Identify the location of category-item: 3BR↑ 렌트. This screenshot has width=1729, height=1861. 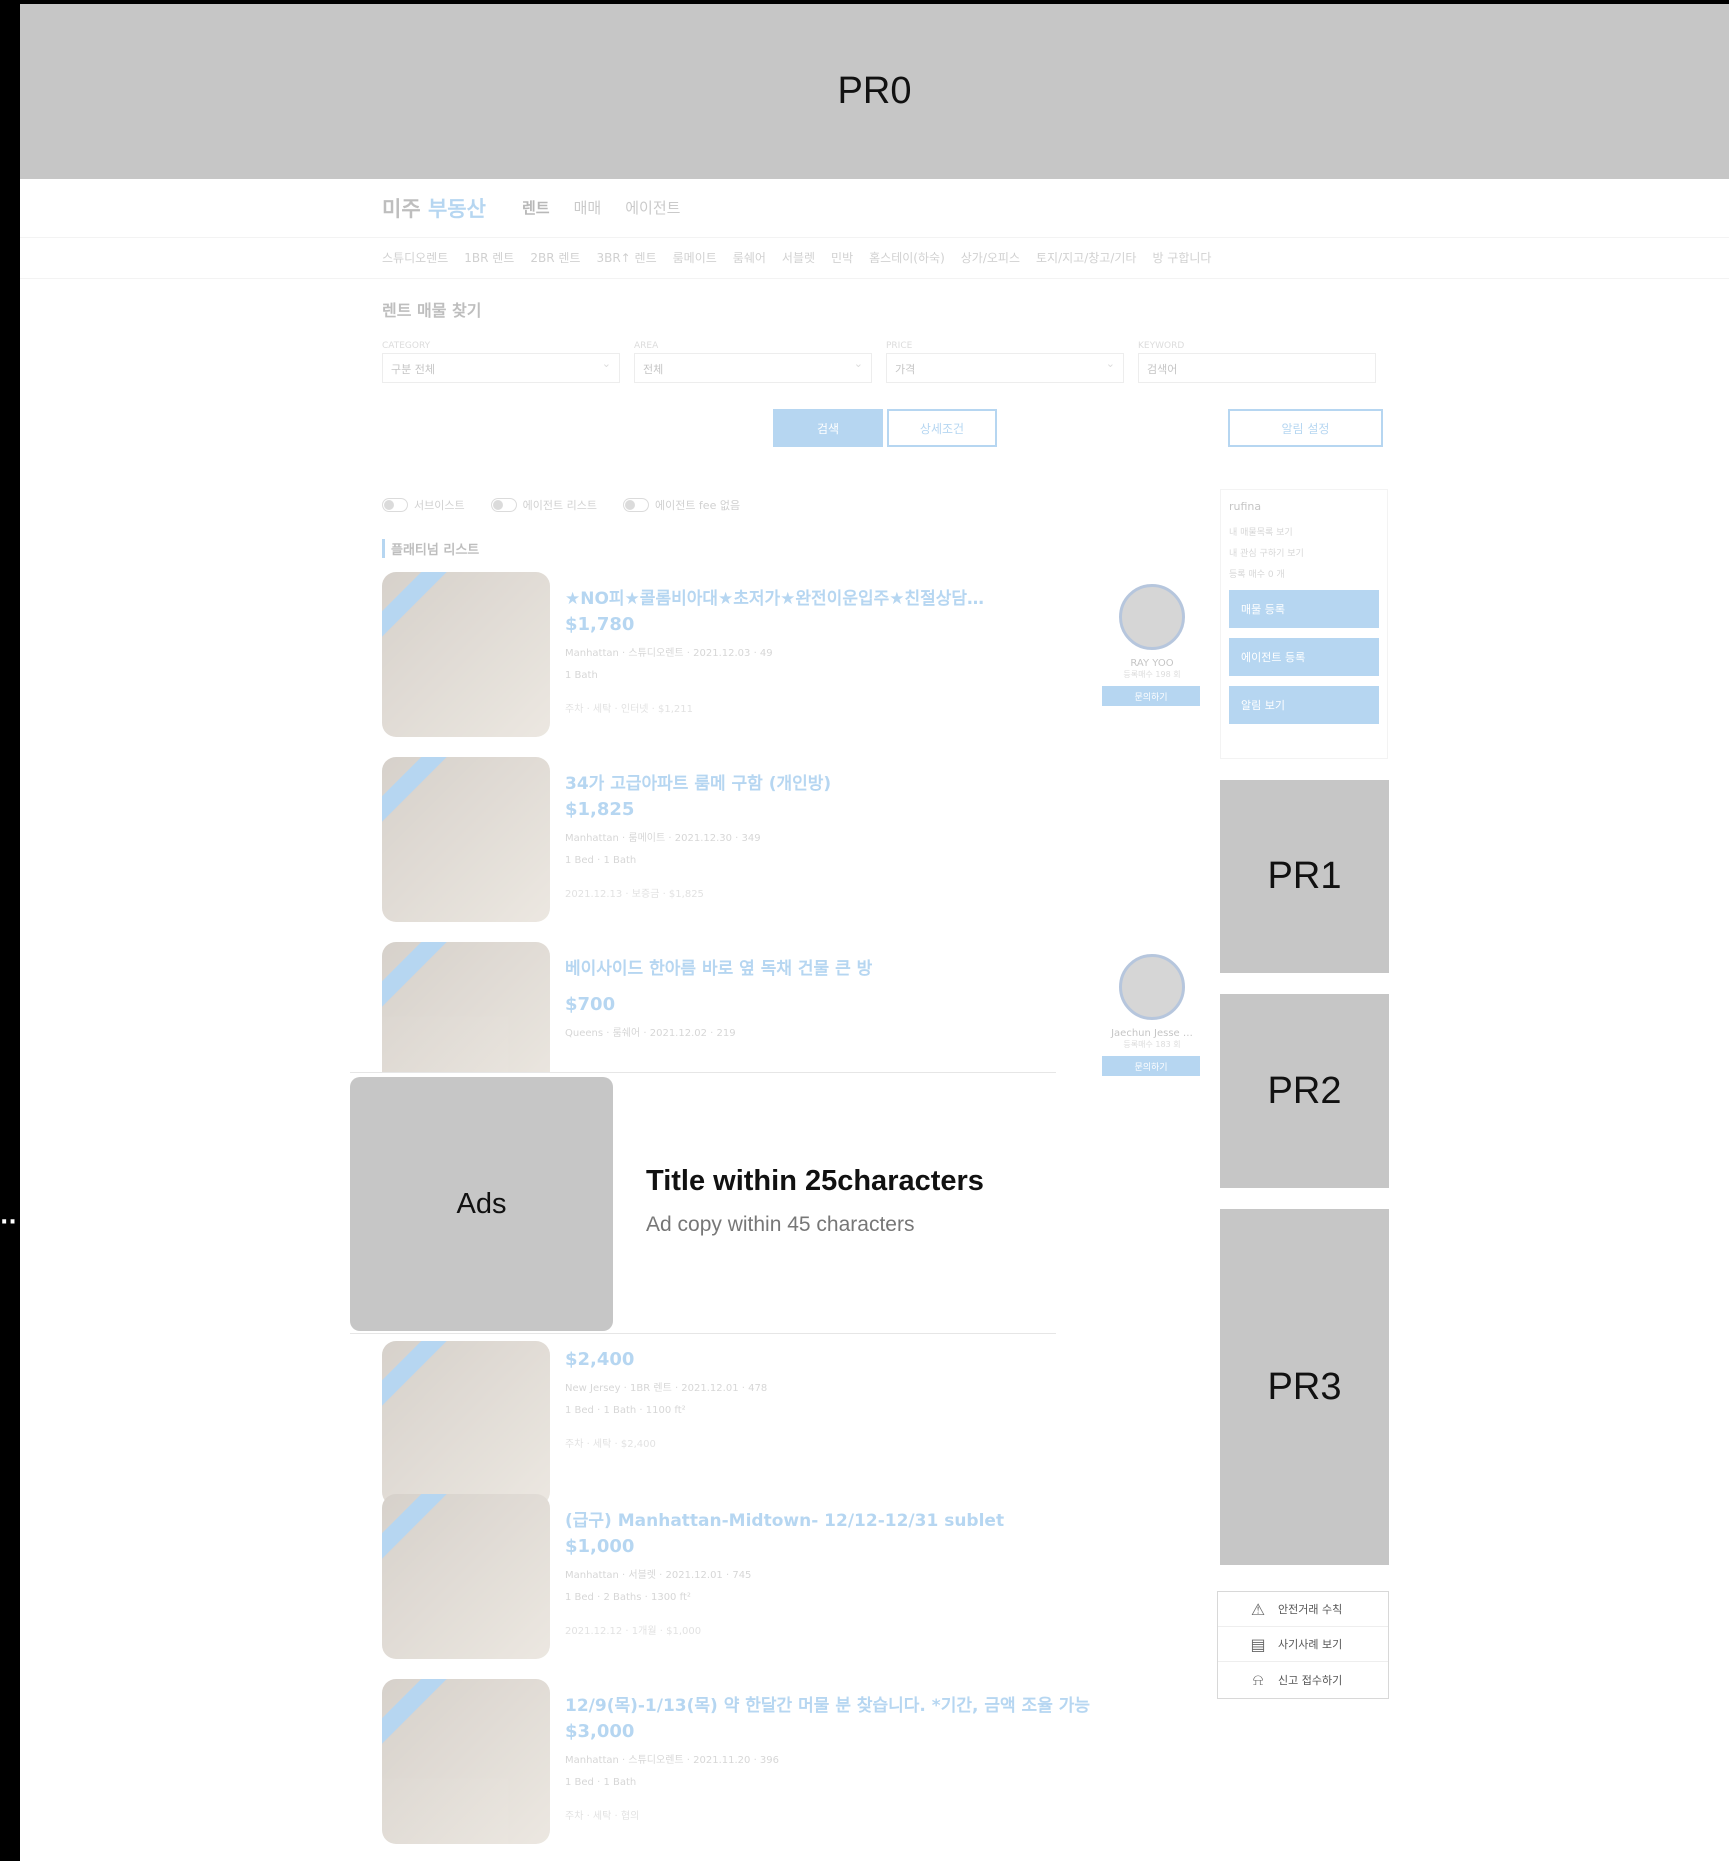
(626, 257).